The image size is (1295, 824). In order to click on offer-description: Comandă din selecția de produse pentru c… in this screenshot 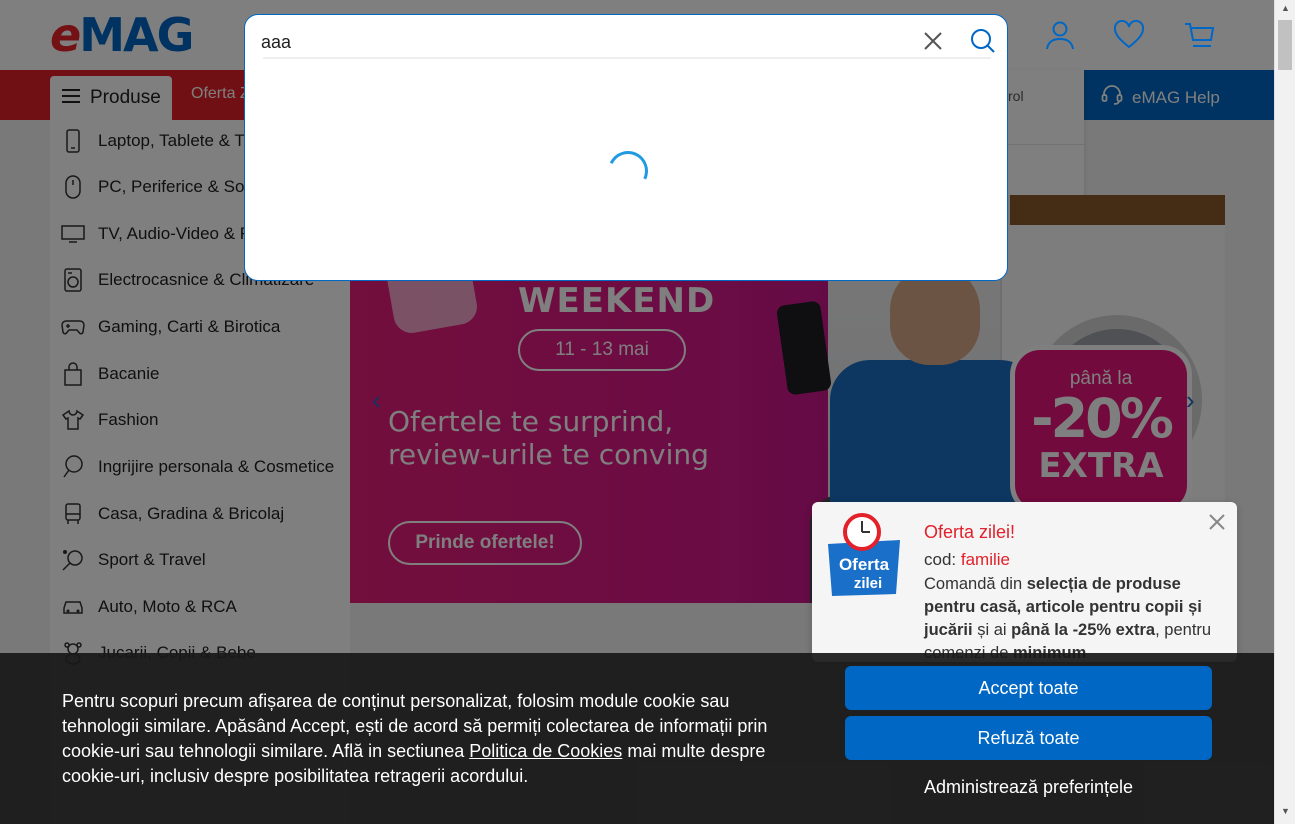, I will do `click(1068, 618)`.